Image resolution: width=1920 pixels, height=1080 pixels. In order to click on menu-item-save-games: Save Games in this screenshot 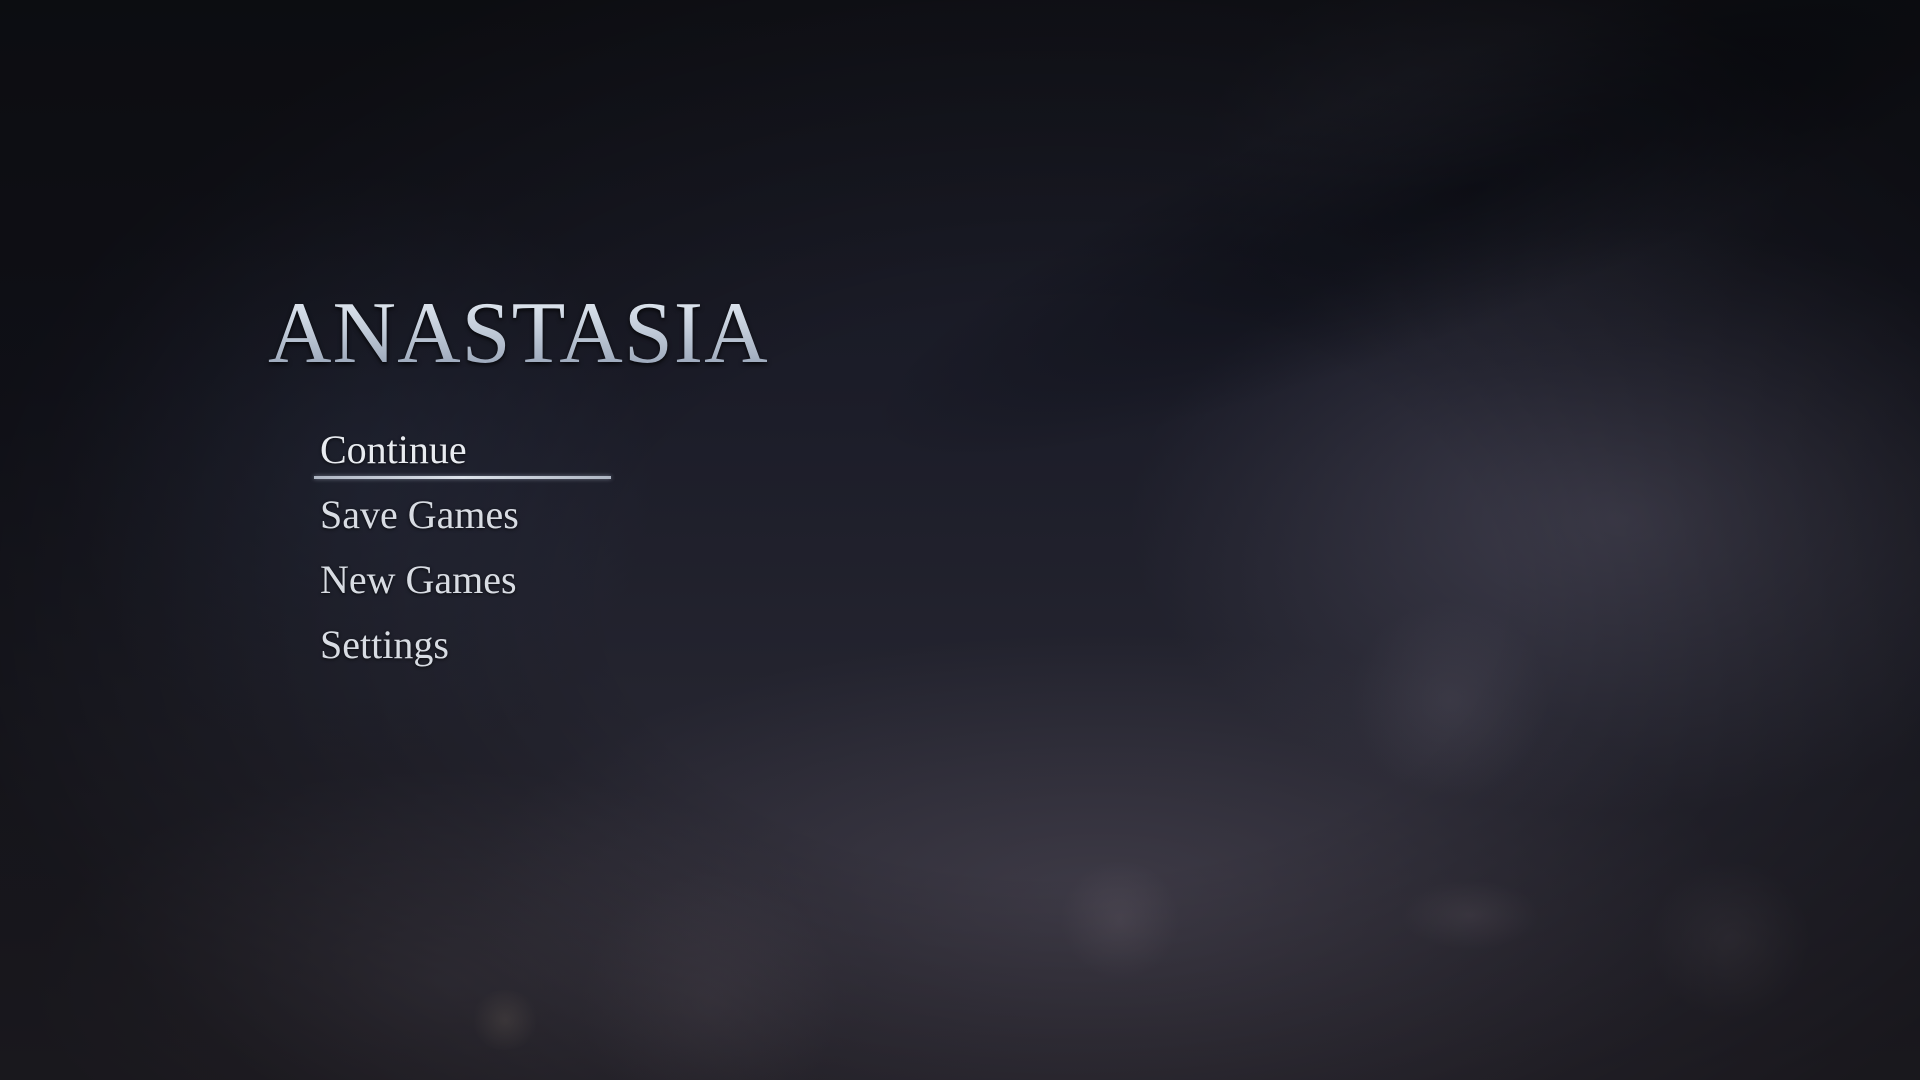, I will do `click(416, 519)`.